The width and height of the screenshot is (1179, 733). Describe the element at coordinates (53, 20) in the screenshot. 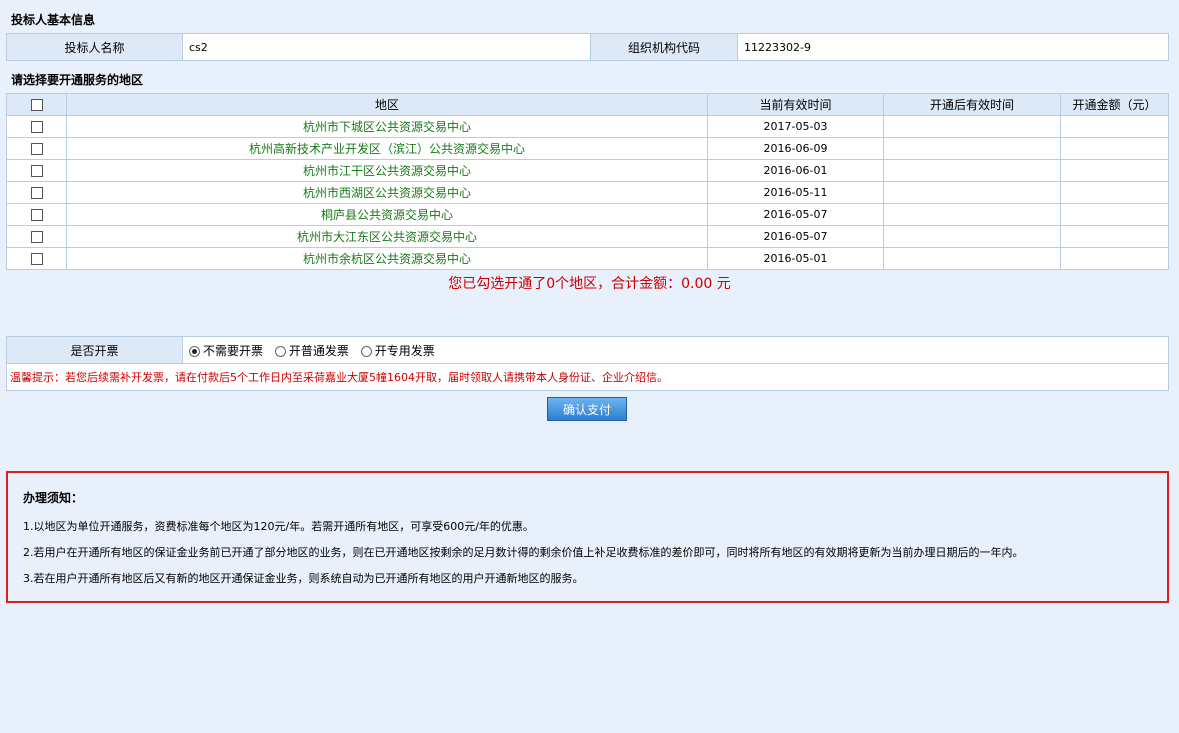

I see `bidder-info-title: 投标人基本信息` at that location.